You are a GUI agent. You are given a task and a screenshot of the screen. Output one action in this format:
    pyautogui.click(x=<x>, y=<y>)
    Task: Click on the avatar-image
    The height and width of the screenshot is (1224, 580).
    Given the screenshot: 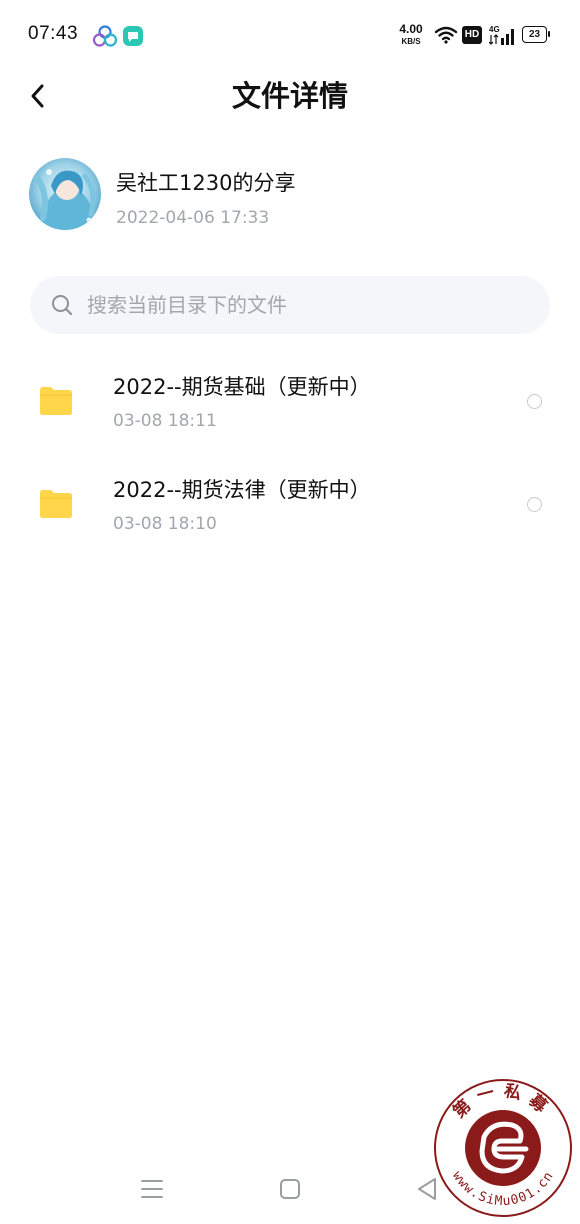 What is the action you would take?
    pyautogui.click(x=65, y=194)
    